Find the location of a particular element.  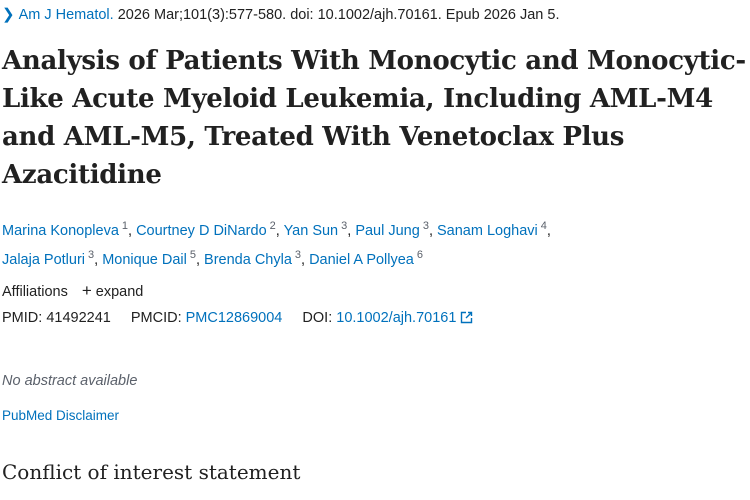

affiliation-ref: 1 is located at coordinates (125, 226).